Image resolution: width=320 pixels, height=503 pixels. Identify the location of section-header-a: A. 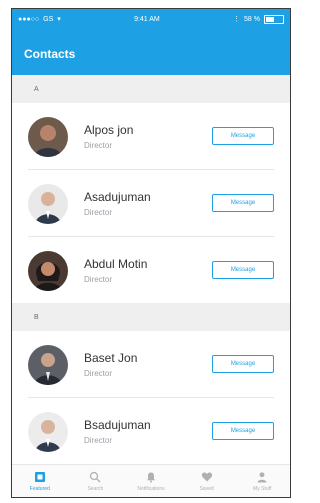
(151, 89).